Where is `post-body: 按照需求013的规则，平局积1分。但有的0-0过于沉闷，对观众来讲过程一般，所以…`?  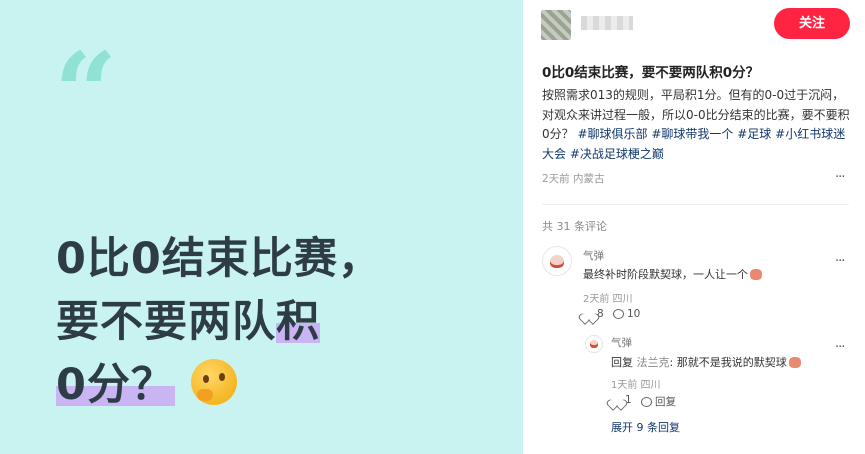 post-body: 按照需求013的规则，平局积1分。但有的0-0过于沉闷，对观众来讲过程一般，所以… is located at coordinates (698, 125).